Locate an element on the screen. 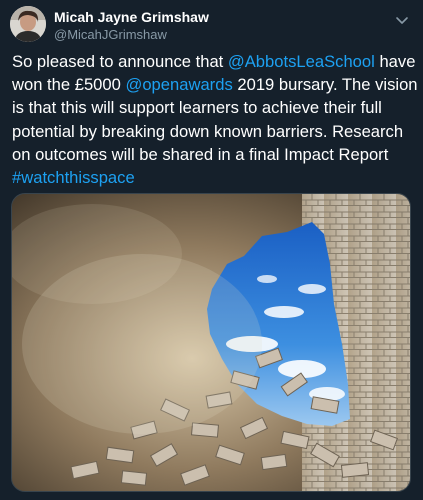 Image resolution: width=423 pixels, height=500 pixels. author-handle: @MicahJGrimshaw is located at coordinates (110, 34).